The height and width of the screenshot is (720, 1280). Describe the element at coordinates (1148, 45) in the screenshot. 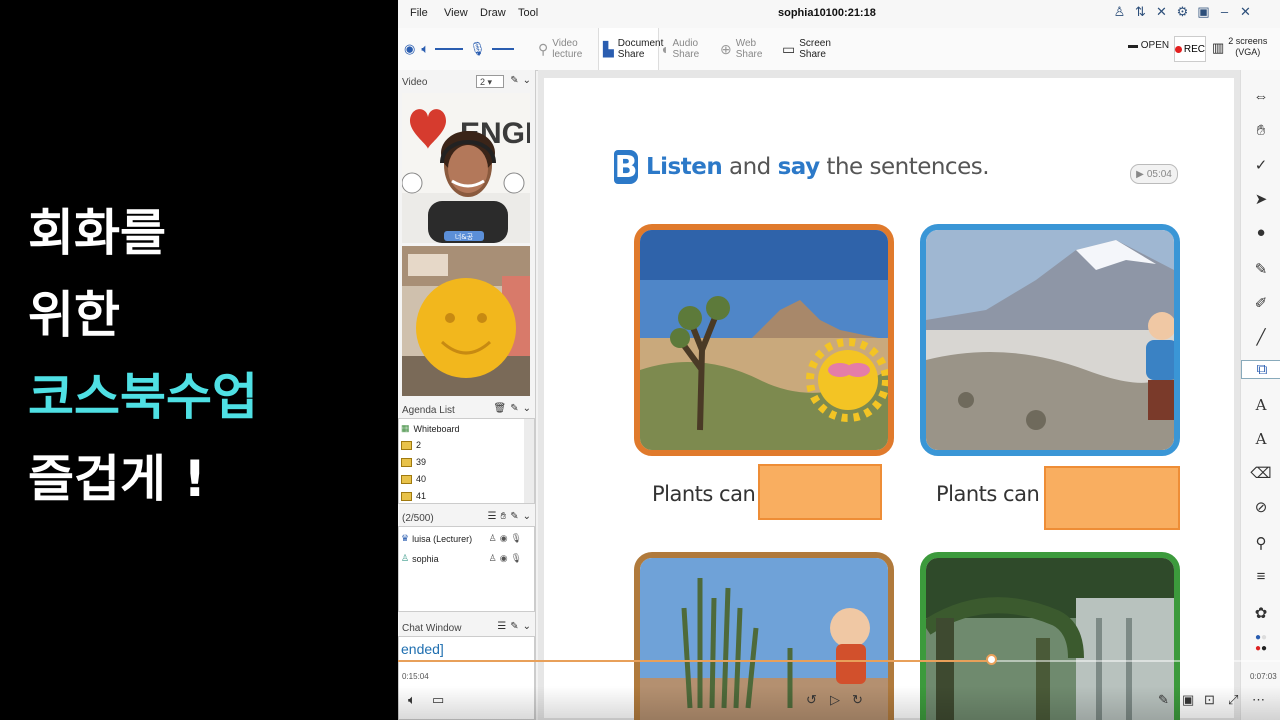

I see `open-button: ▬ OPEN` at that location.